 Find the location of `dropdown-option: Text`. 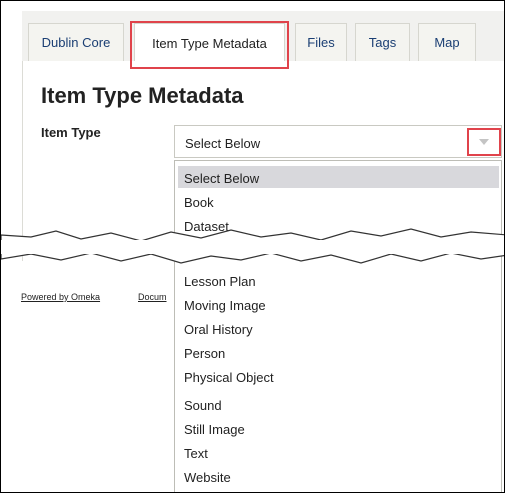

dropdown-option: Text is located at coordinates (196, 453).